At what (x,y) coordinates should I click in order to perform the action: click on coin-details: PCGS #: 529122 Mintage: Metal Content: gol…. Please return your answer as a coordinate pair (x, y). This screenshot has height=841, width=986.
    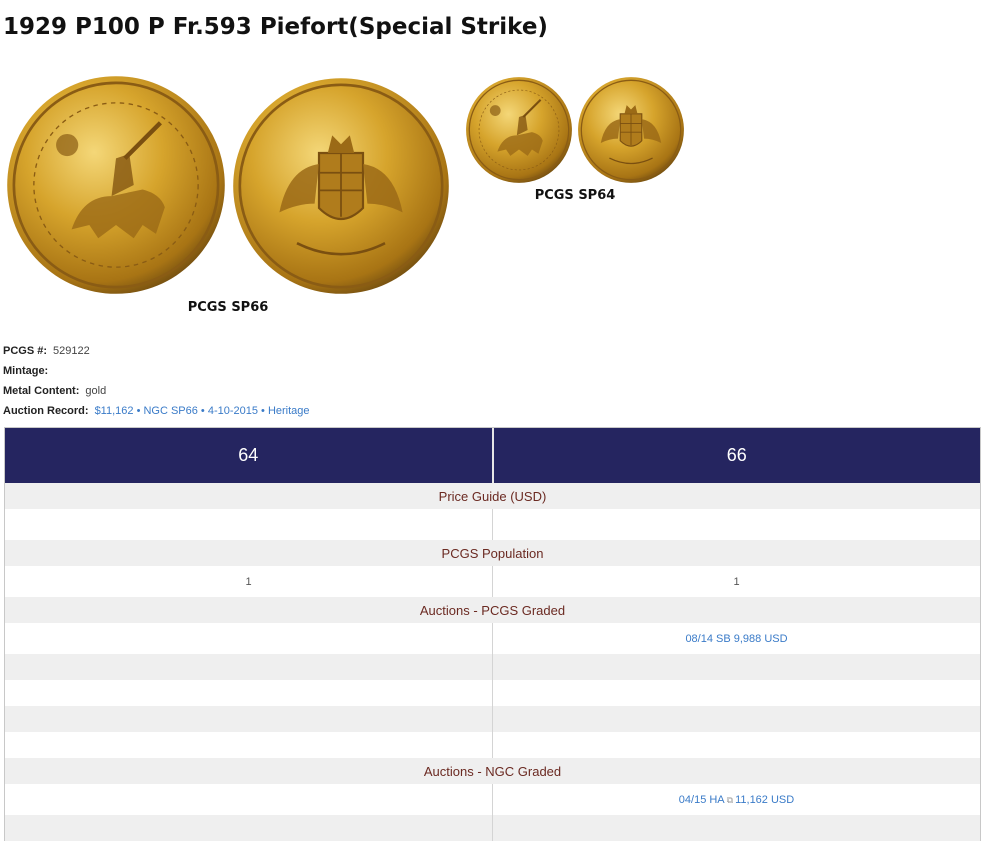
    Looking at the image, I should click on (156, 381).